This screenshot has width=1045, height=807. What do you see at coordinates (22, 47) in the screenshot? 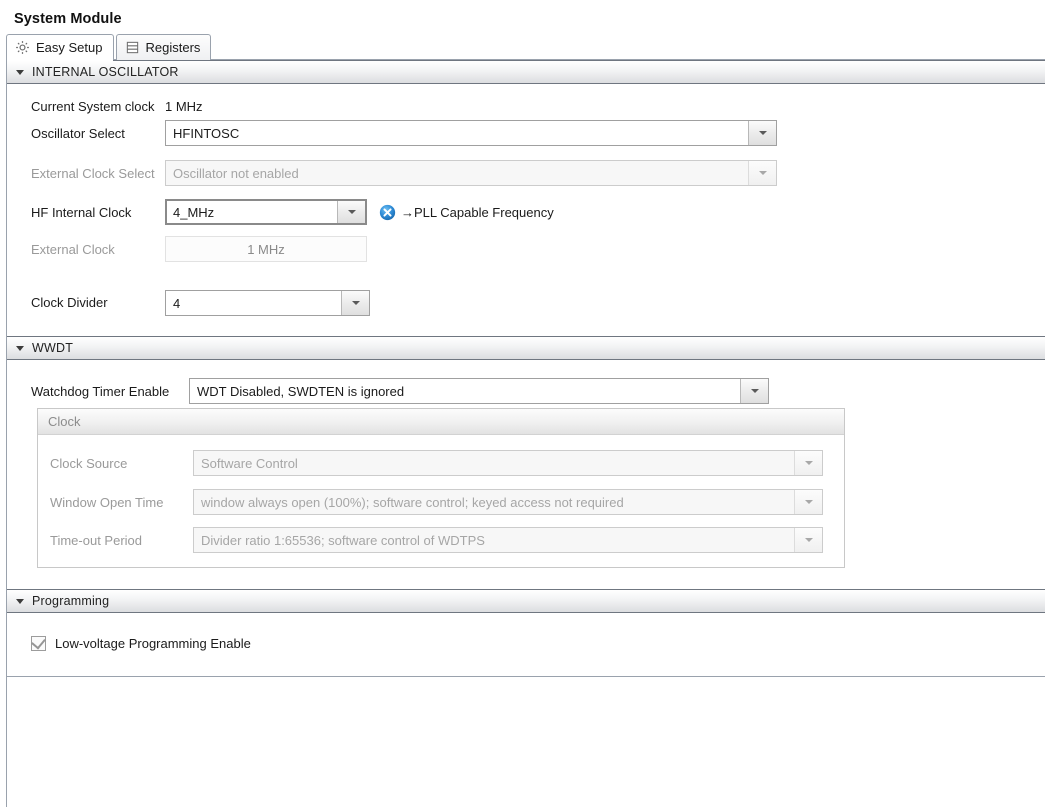
I see `gear-icon` at bounding box center [22, 47].